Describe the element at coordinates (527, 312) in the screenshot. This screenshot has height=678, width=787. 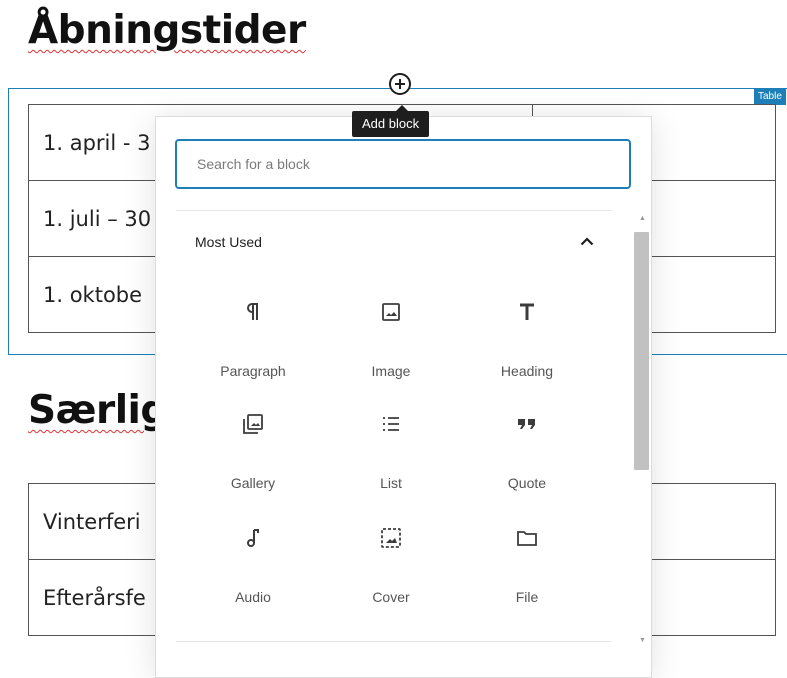
I see `heading-icon` at that location.